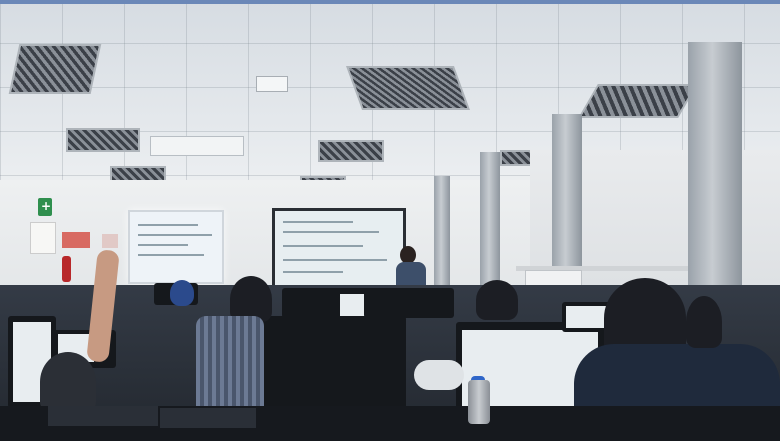  I want to click on projection-screen-left, so click(176, 247).